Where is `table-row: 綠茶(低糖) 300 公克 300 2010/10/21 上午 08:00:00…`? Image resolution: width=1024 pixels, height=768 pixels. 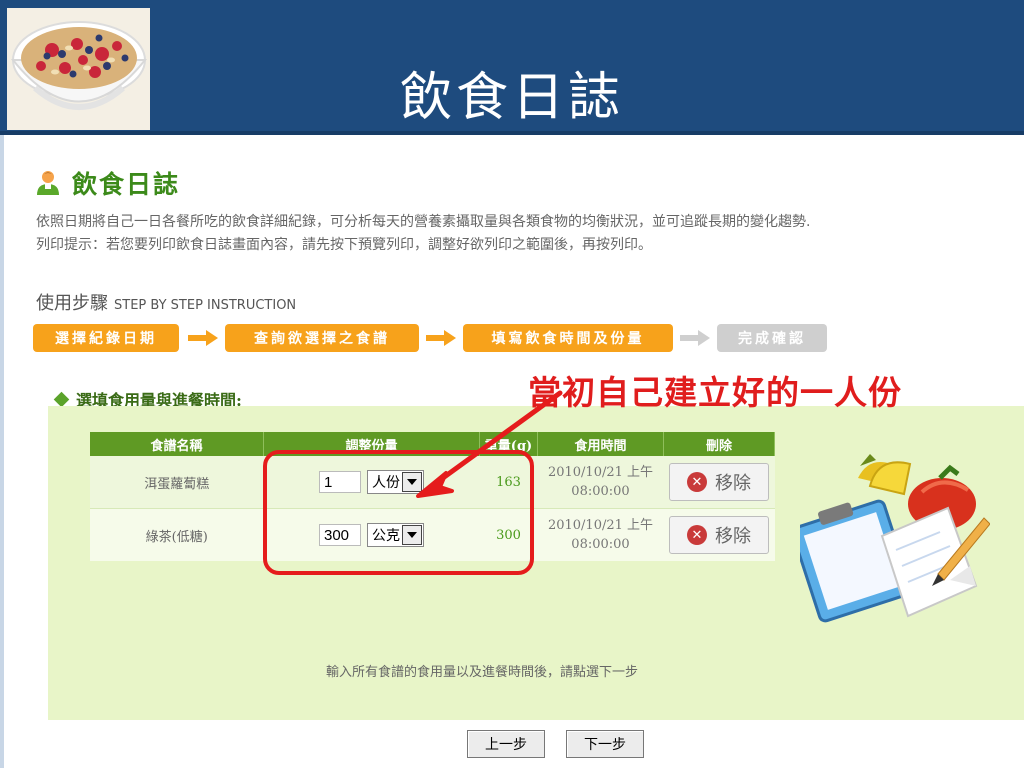
table-row: 綠茶(低糖) 300 公克 300 2010/10/21 上午 08:00:00… is located at coordinates (432, 534).